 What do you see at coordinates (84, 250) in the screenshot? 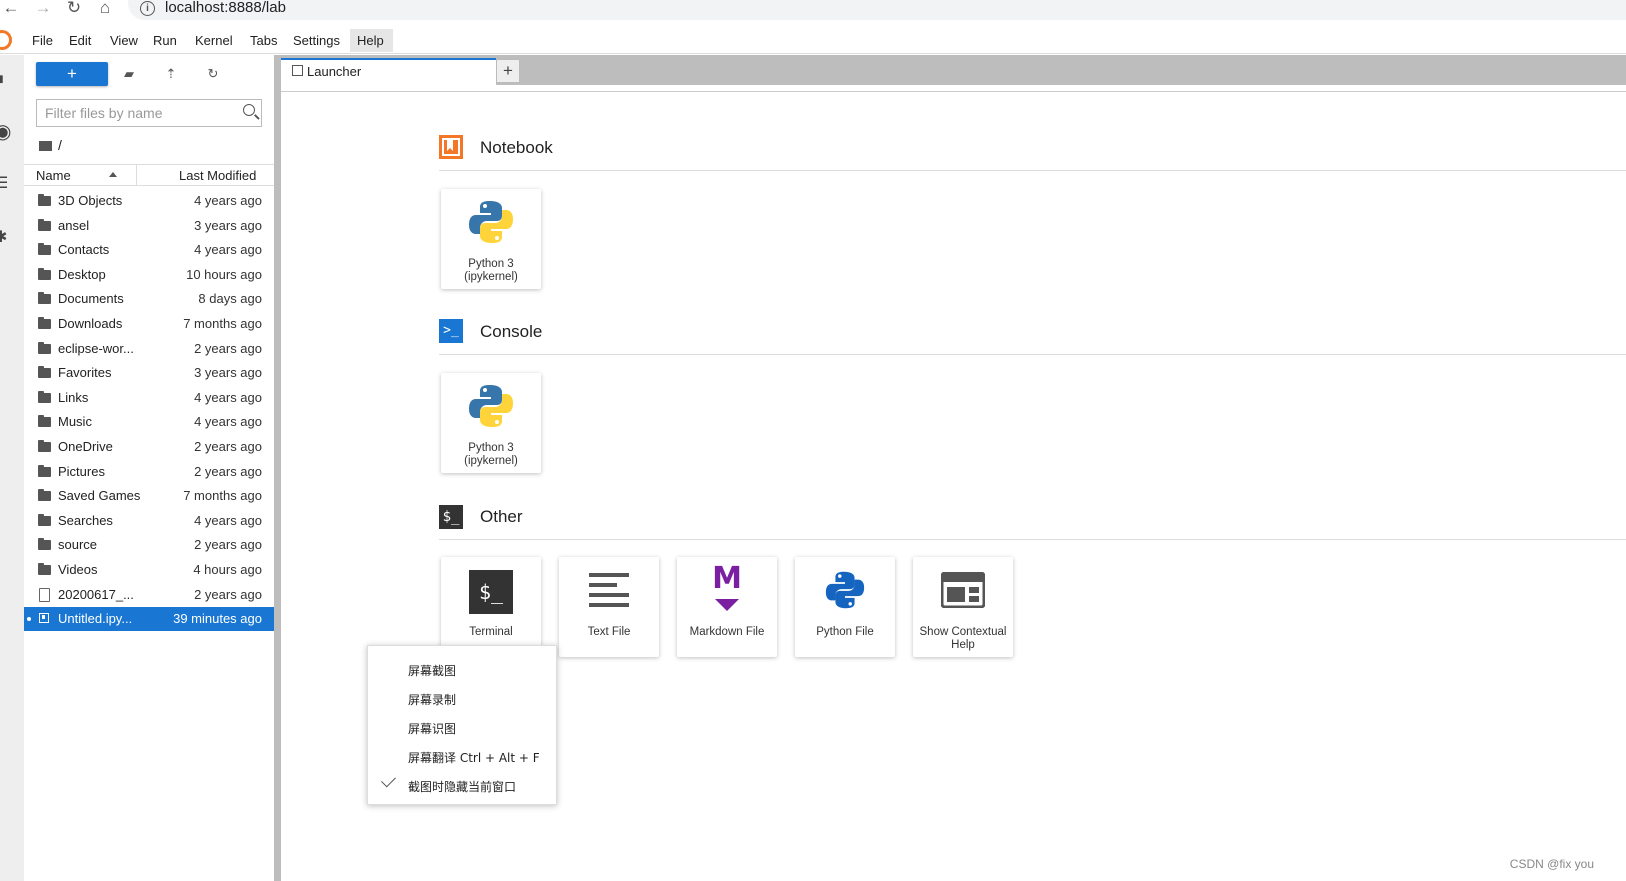
I see `file-name: Contacts` at bounding box center [84, 250].